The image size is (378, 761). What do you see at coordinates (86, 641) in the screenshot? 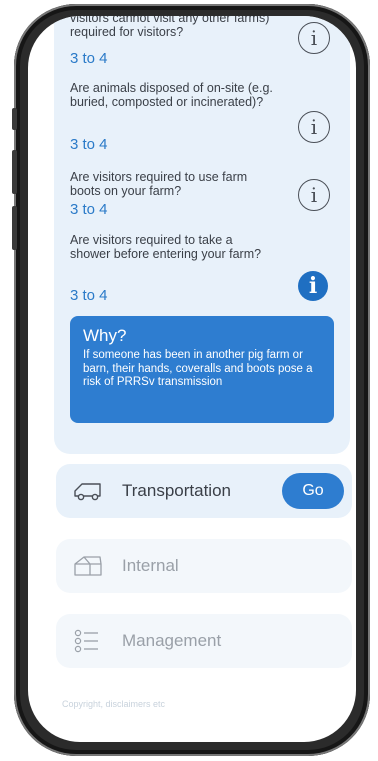
I see `list-icon` at bounding box center [86, 641].